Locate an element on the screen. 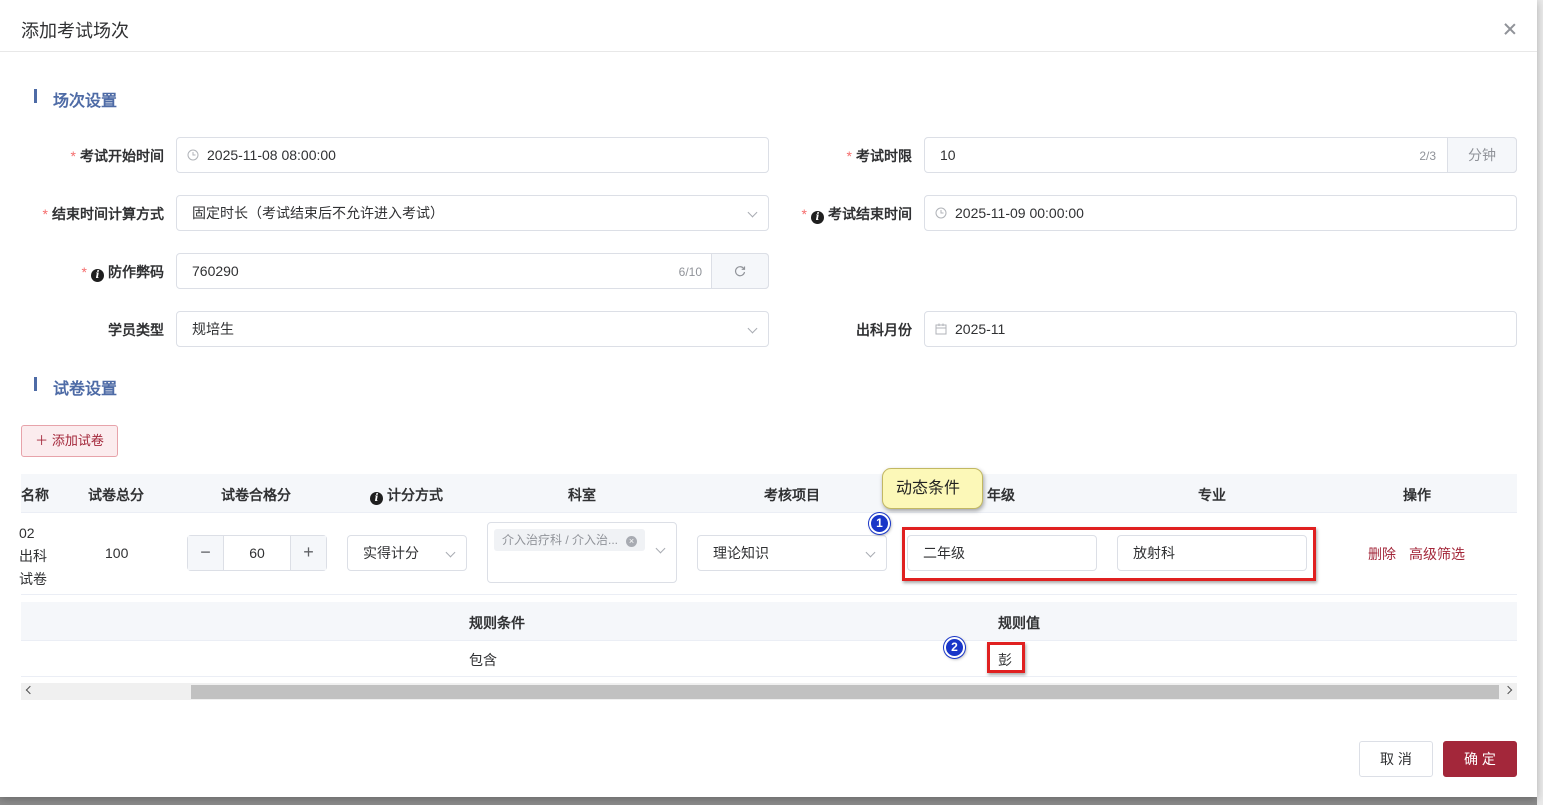 The width and height of the screenshot is (1543, 805). paper-table-header: 名称 试卷总分 试卷合格分 i 计分方式 科室 考核项目 年级 专业 操作 is located at coordinates (769, 493).